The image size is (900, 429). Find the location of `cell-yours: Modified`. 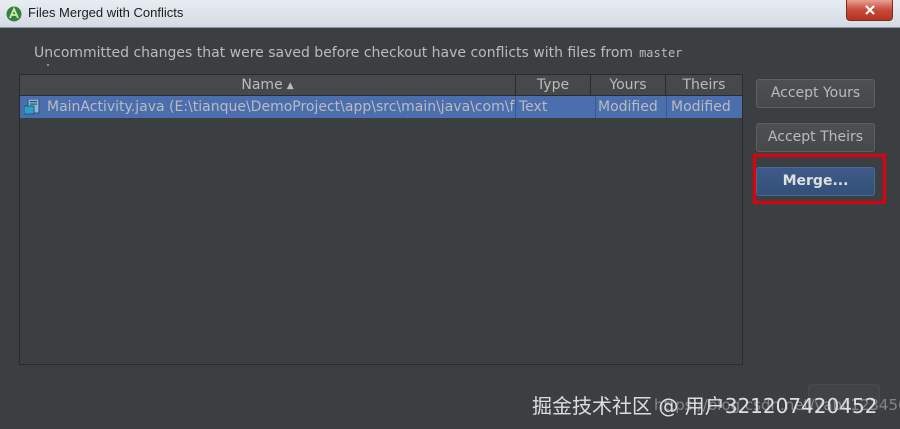

cell-yours: Modified is located at coordinates (630, 107).